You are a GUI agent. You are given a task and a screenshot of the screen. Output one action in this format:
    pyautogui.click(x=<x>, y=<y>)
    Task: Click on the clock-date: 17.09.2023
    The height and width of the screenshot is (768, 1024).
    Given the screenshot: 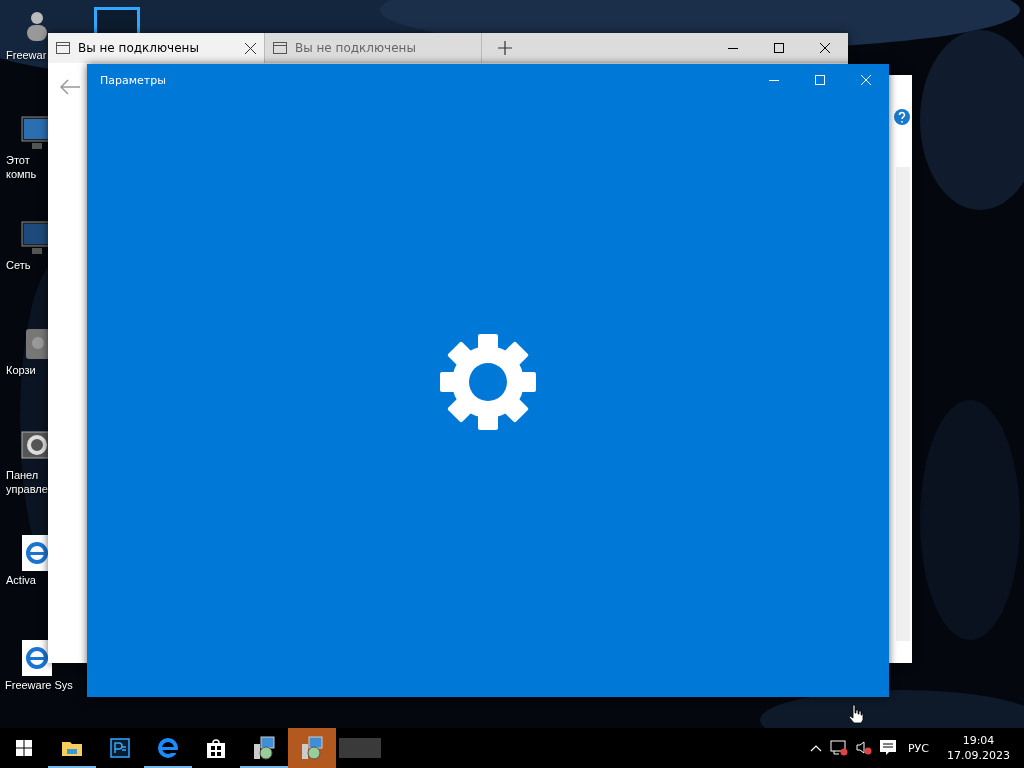 What is the action you would take?
    pyautogui.click(x=978, y=755)
    